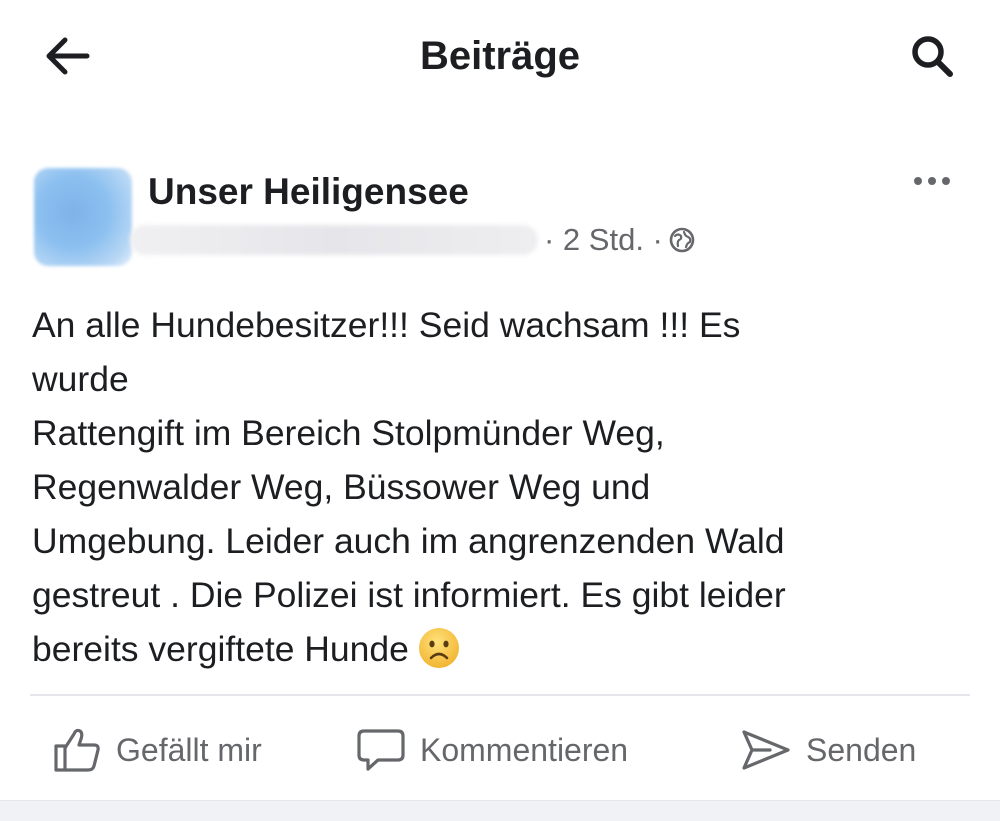 Image resolution: width=1000 pixels, height=821 pixels. Describe the element at coordinates (334, 240) in the screenshot. I see `blurred-meta-text` at that location.